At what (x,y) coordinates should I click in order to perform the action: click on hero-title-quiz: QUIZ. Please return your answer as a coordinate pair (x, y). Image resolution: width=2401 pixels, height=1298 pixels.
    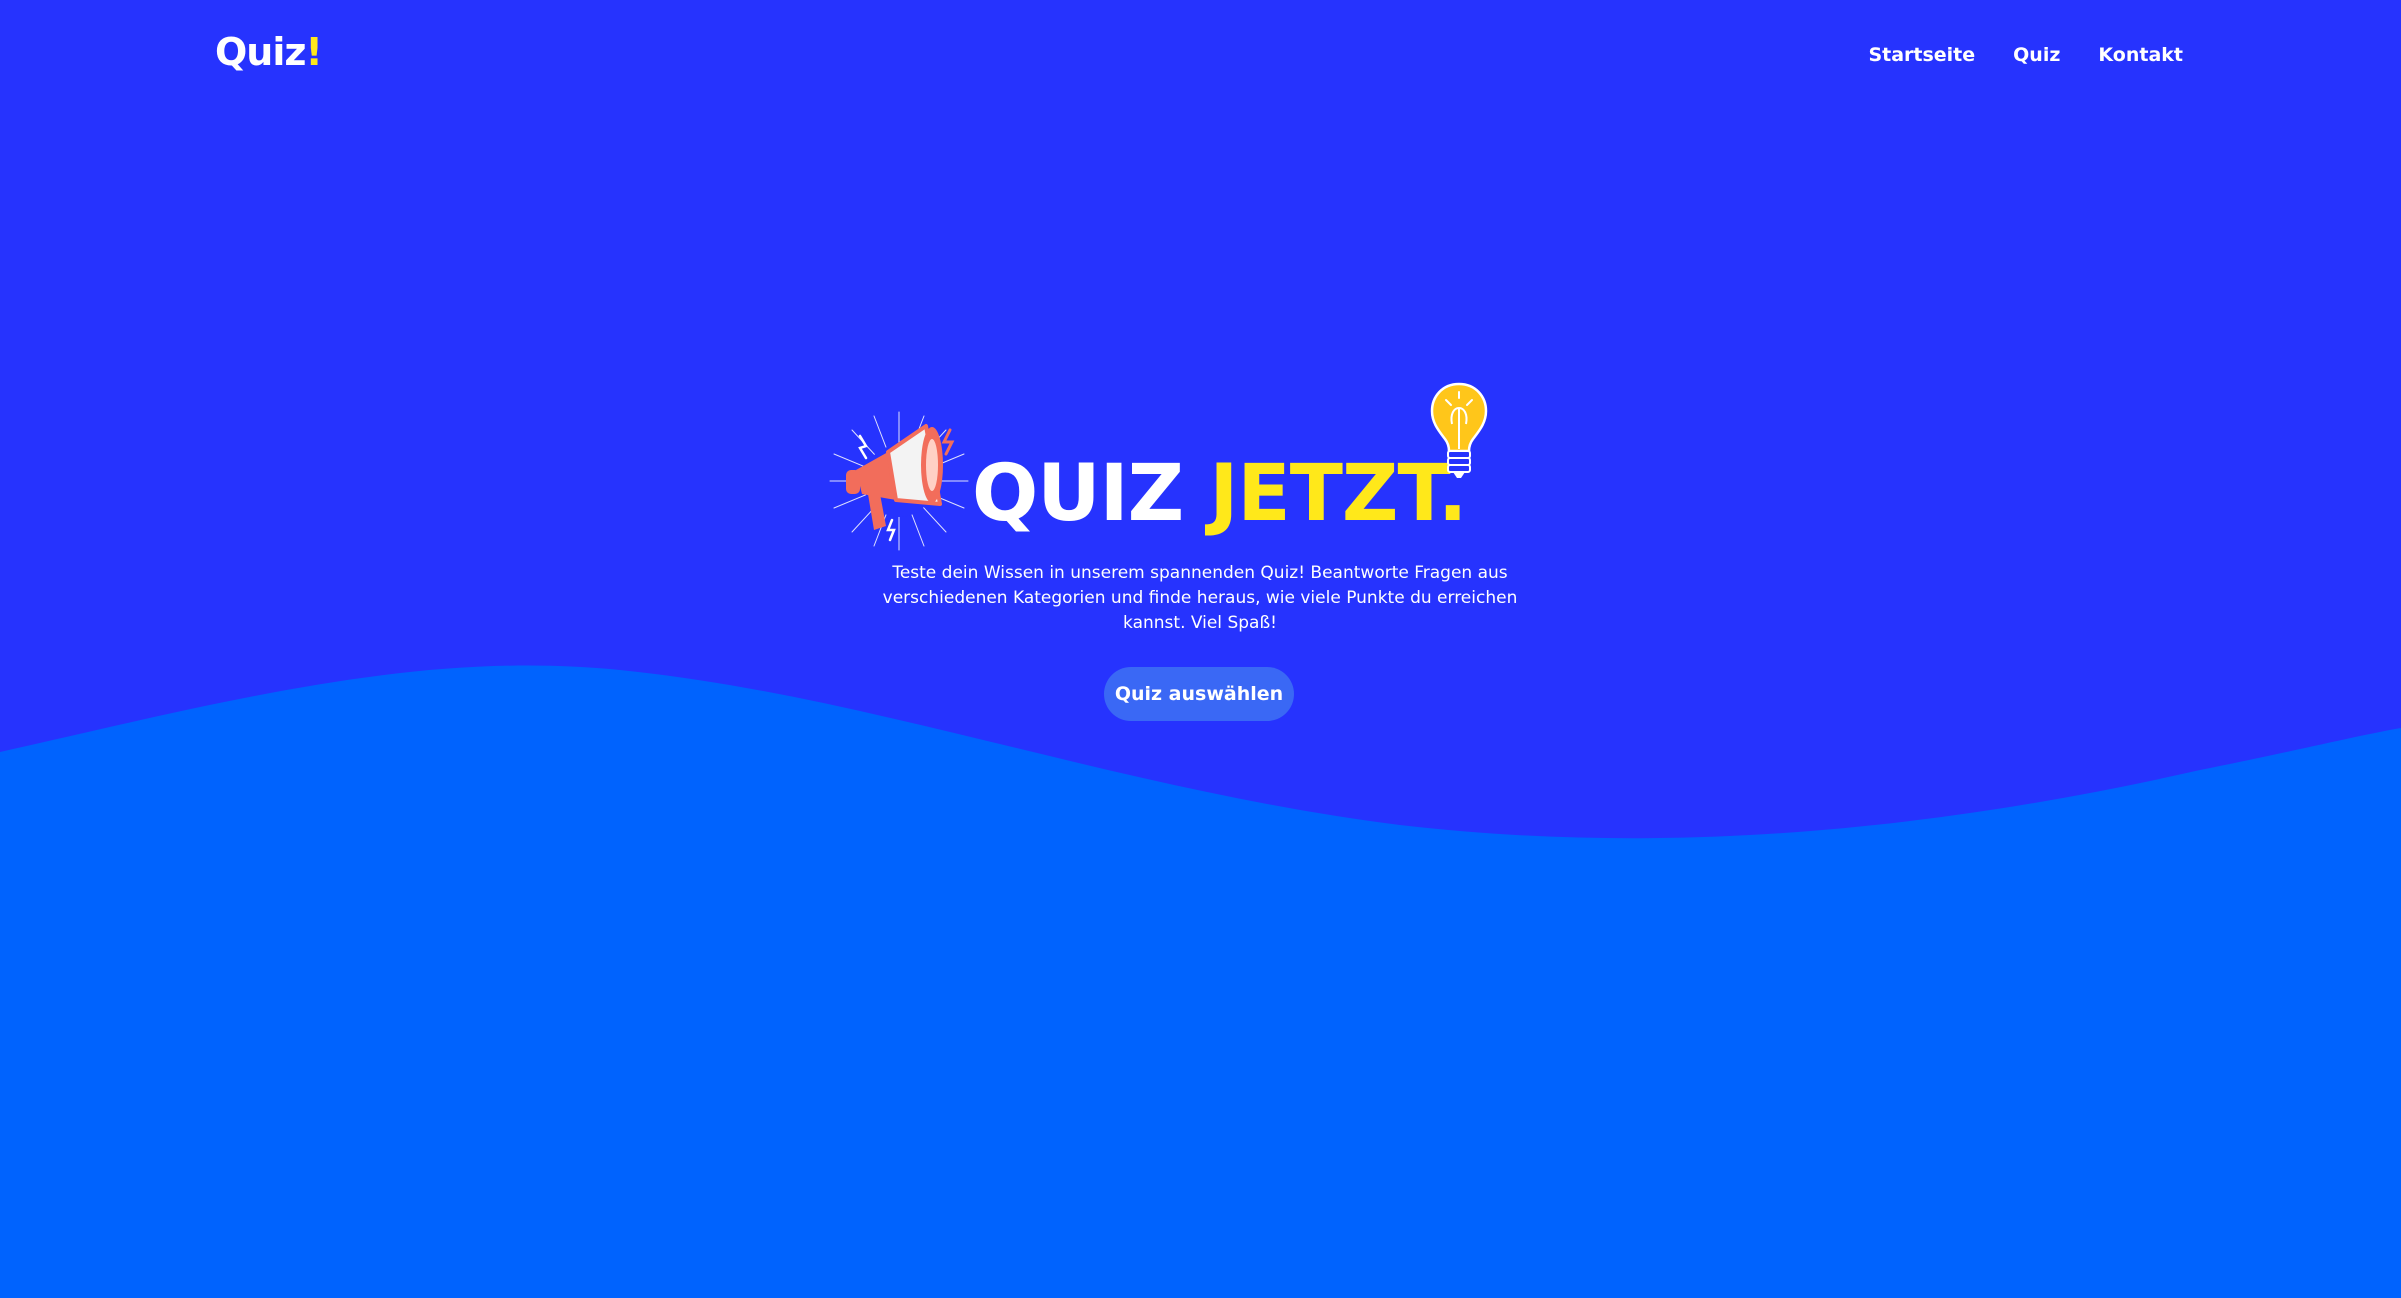
    Looking at the image, I should click on (1078, 494).